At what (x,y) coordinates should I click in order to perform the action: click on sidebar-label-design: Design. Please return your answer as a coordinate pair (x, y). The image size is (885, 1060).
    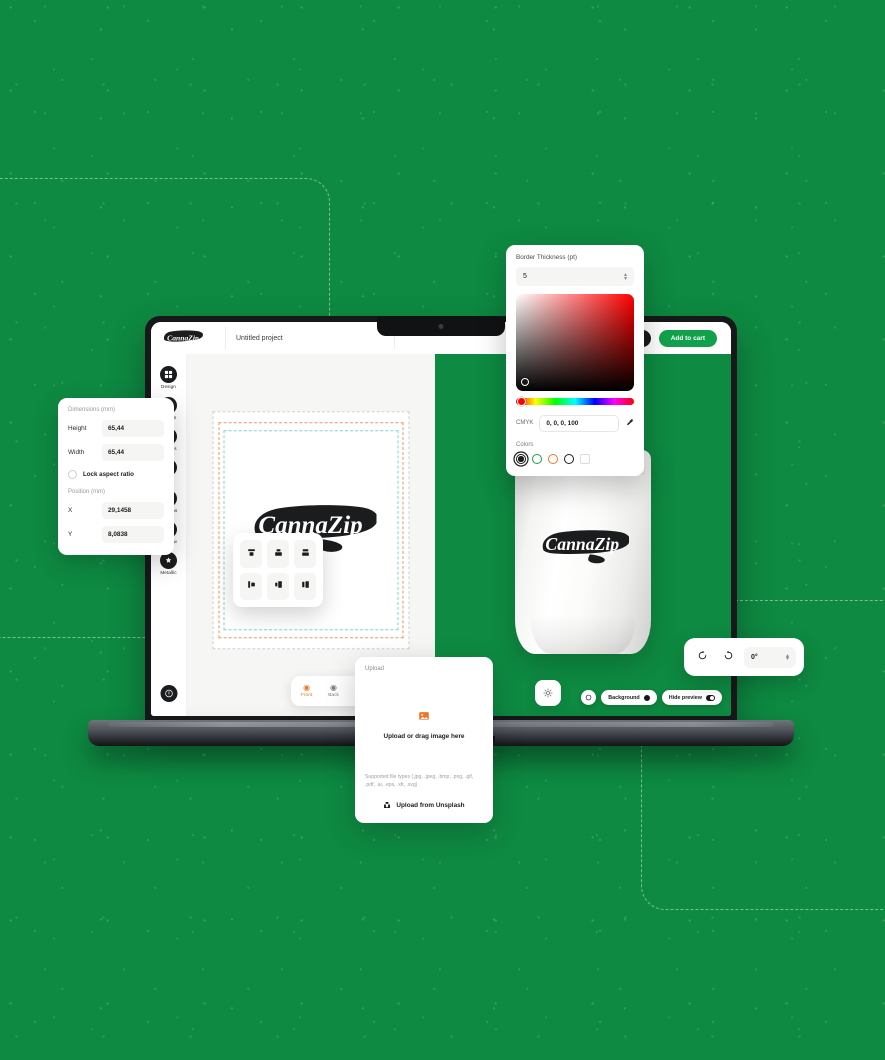
    Looking at the image, I should click on (168, 386).